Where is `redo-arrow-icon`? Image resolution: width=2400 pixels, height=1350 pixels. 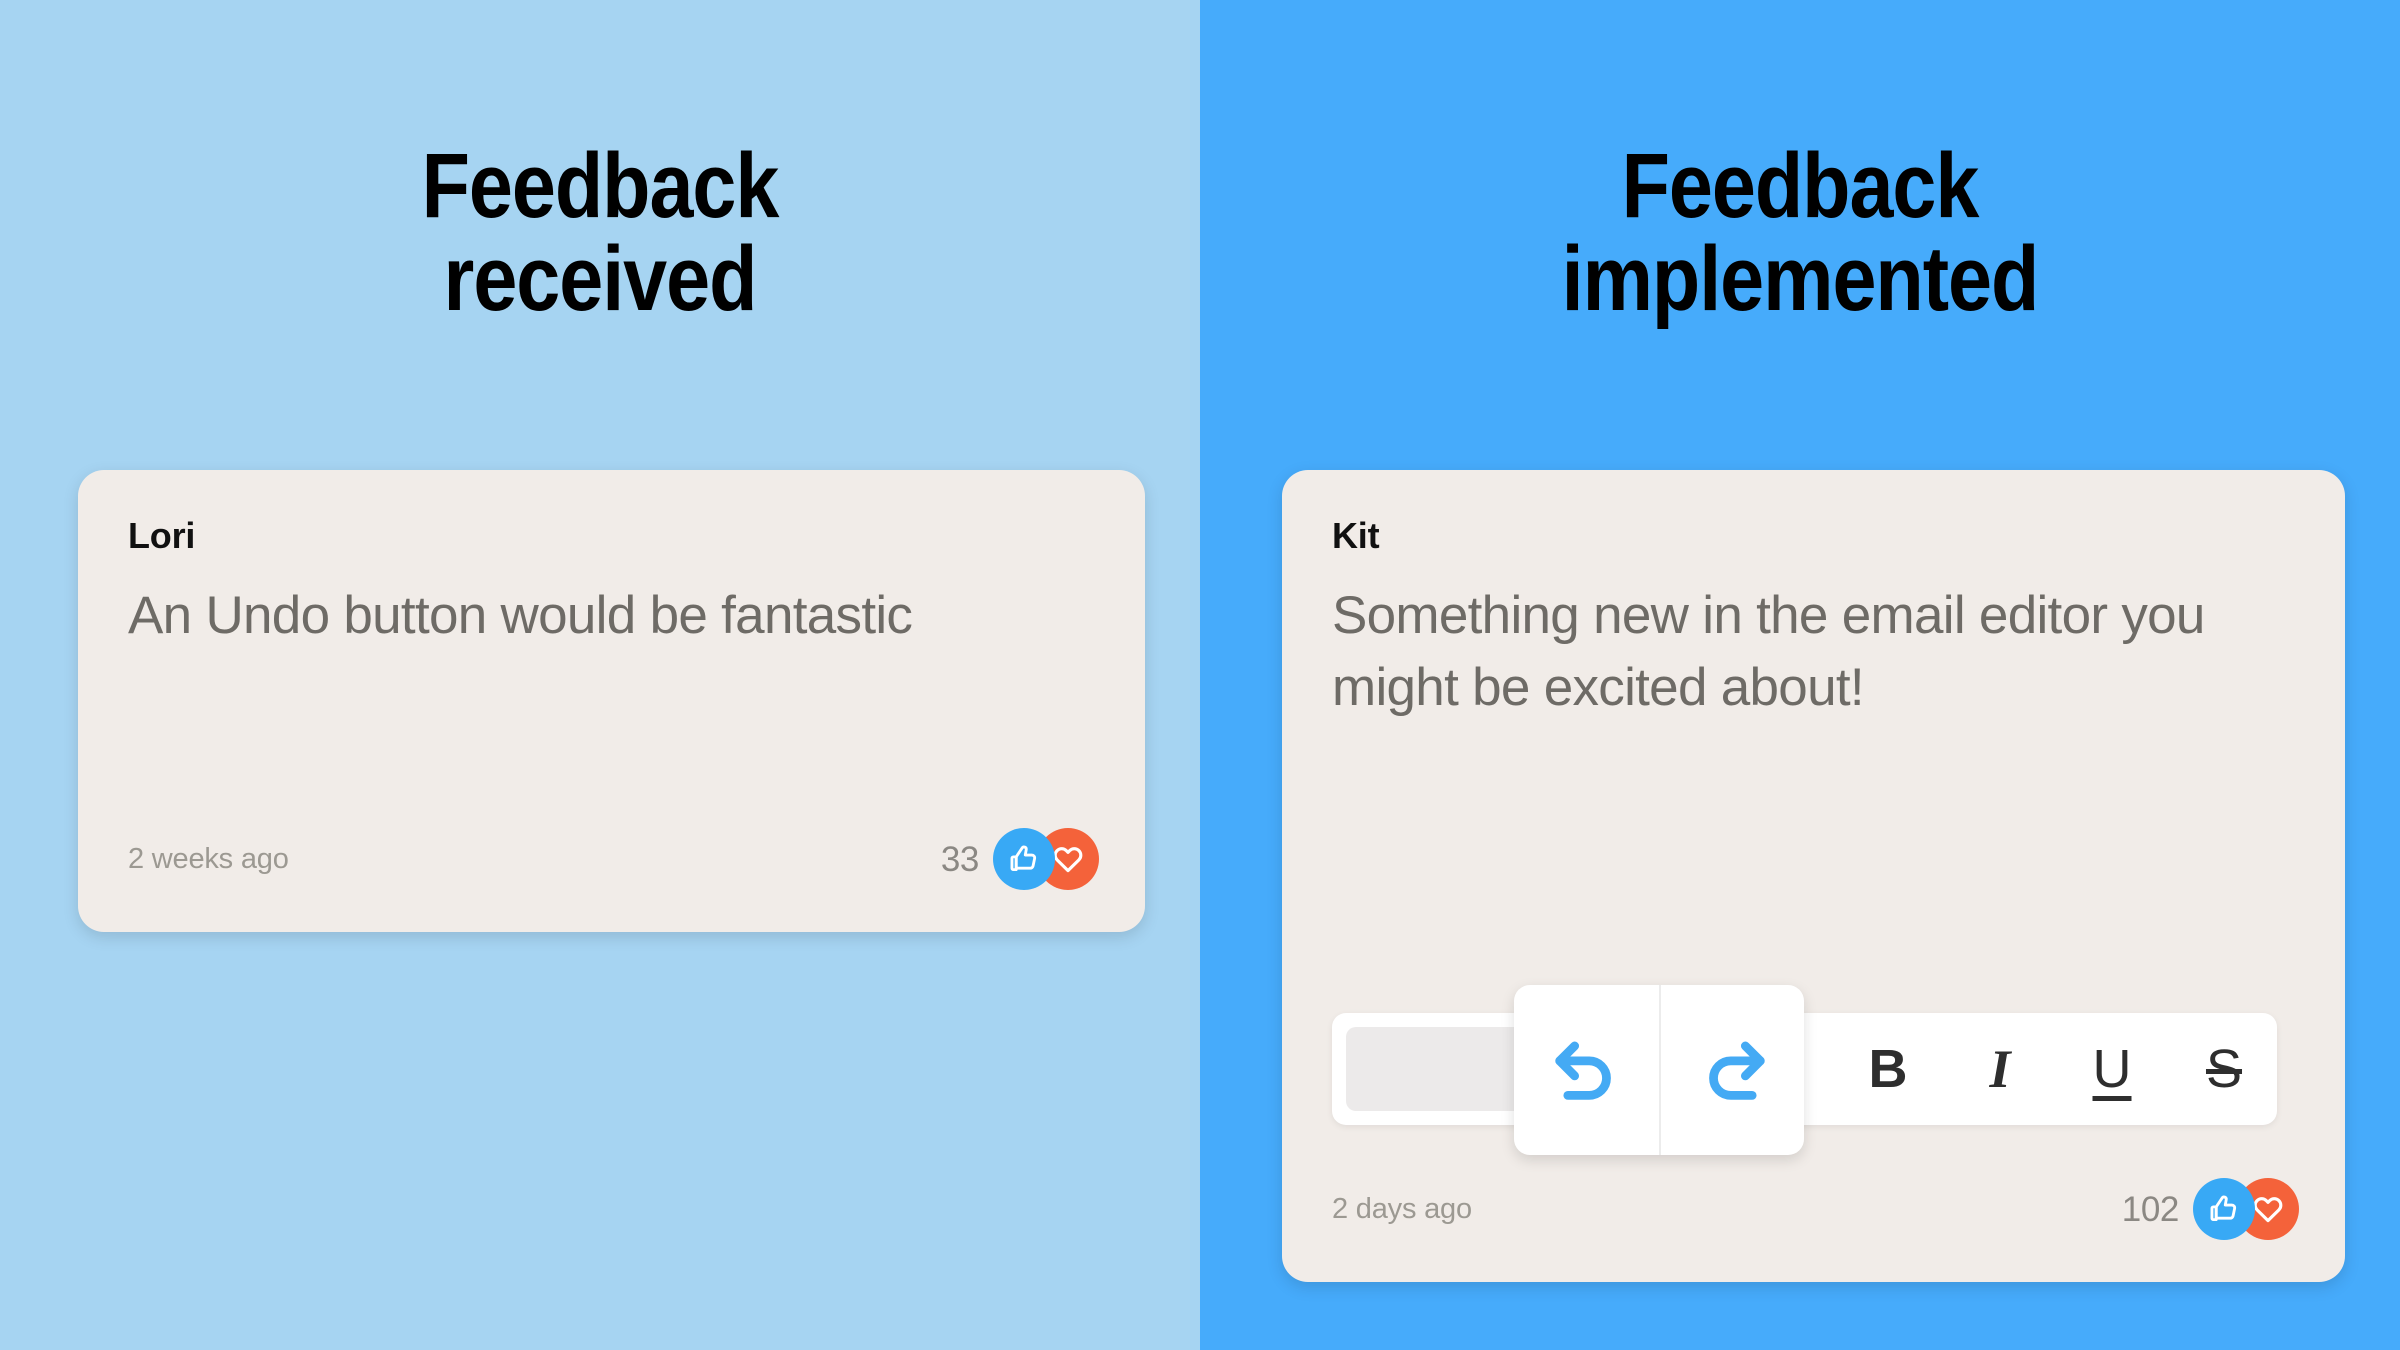
redo-arrow-icon is located at coordinates (1733, 1070).